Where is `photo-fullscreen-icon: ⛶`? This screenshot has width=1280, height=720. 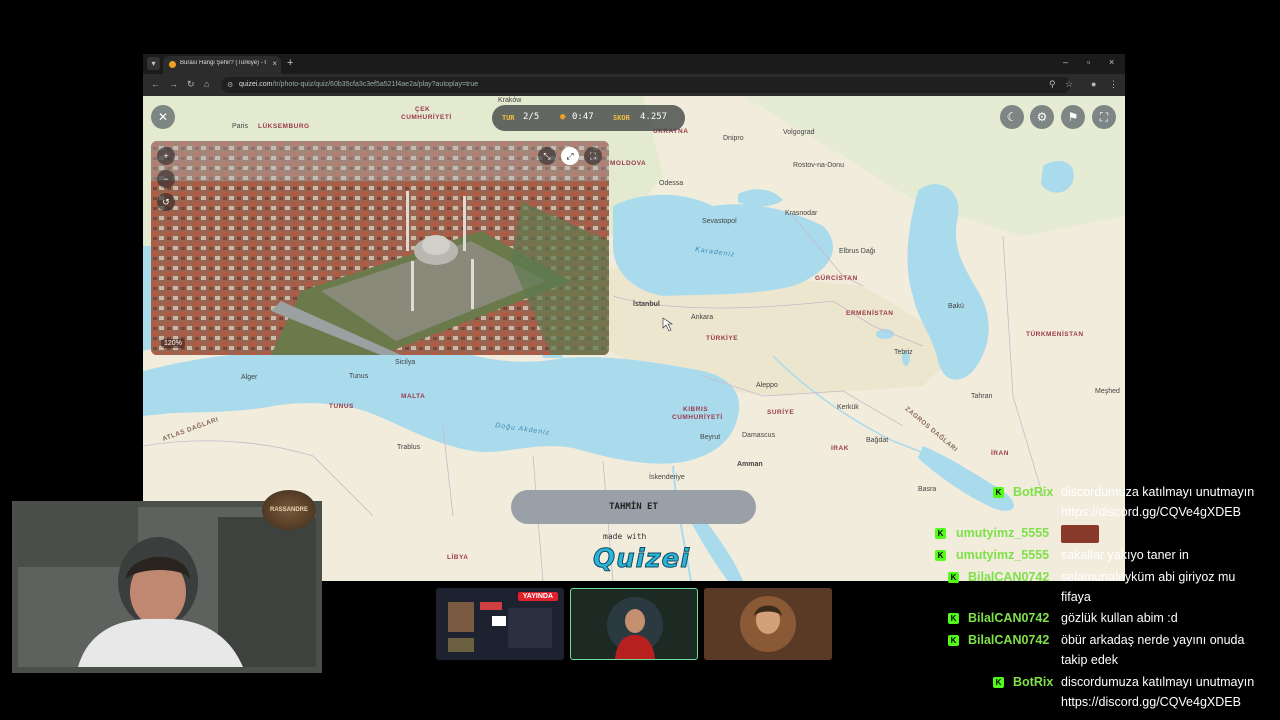
photo-fullscreen-icon: ⛶ is located at coordinates (593, 156).